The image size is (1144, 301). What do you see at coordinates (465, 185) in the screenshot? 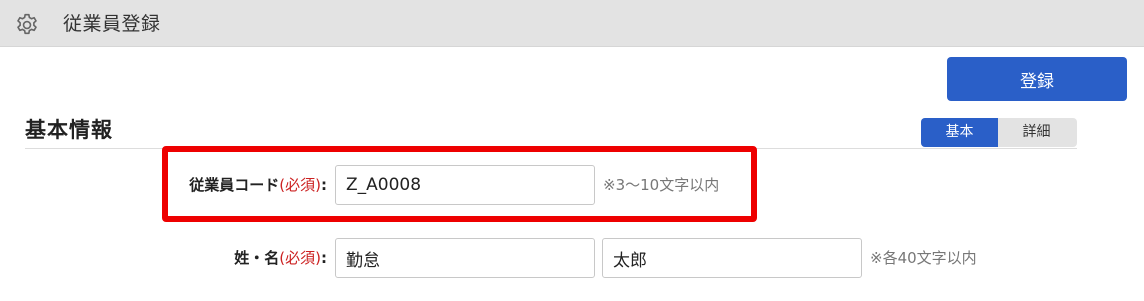
I see `employee-code-input` at bounding box center [465, 185].